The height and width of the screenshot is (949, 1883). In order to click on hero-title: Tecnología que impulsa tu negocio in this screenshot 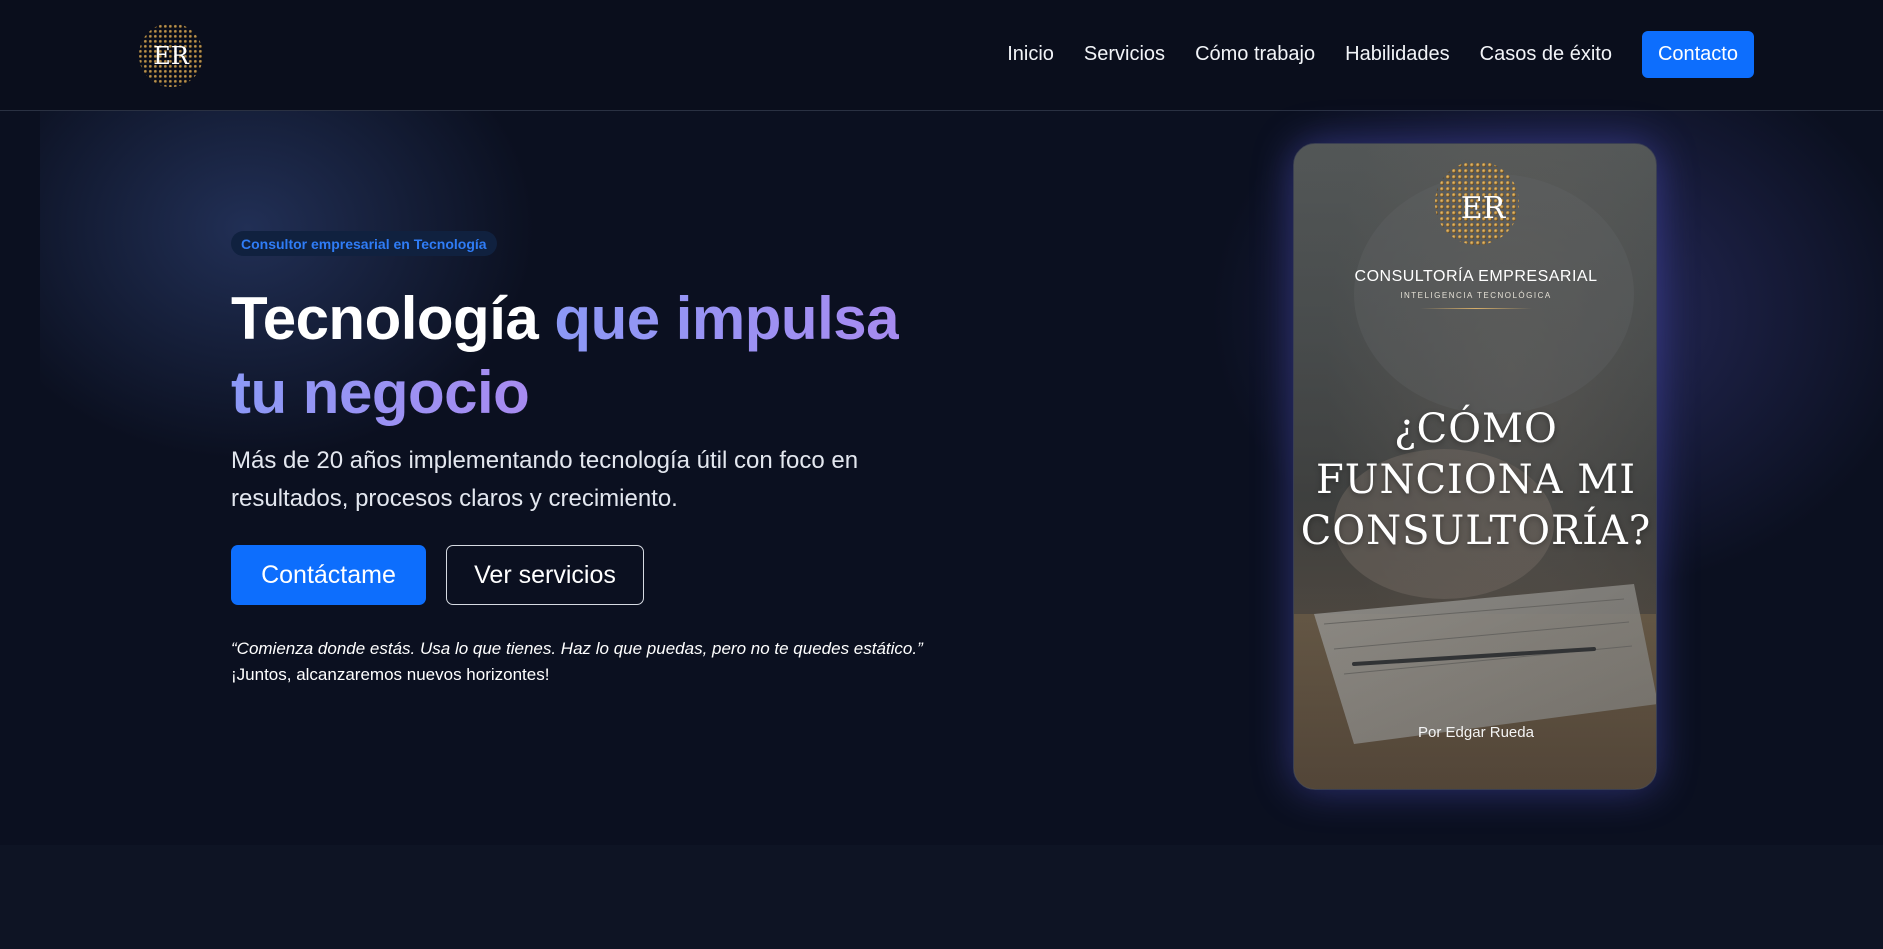, I will do `click(591, 356)`.